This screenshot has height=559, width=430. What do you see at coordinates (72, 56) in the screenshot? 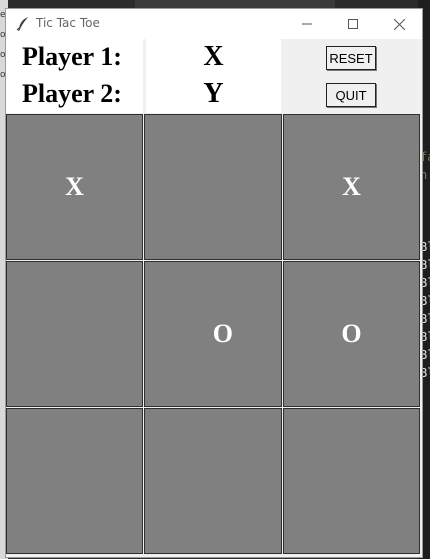
I see `player-1-label: Player 1:` at bounding box center [72, 56].